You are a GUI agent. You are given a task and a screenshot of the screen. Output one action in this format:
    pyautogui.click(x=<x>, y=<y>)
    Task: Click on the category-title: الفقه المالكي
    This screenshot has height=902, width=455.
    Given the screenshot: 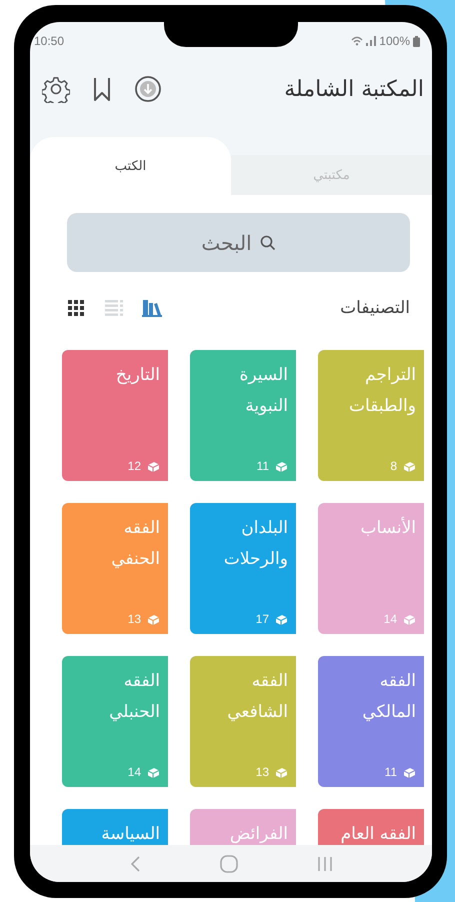 What is the action you would take?
    pyautogui.click(x=388, y=697)
    